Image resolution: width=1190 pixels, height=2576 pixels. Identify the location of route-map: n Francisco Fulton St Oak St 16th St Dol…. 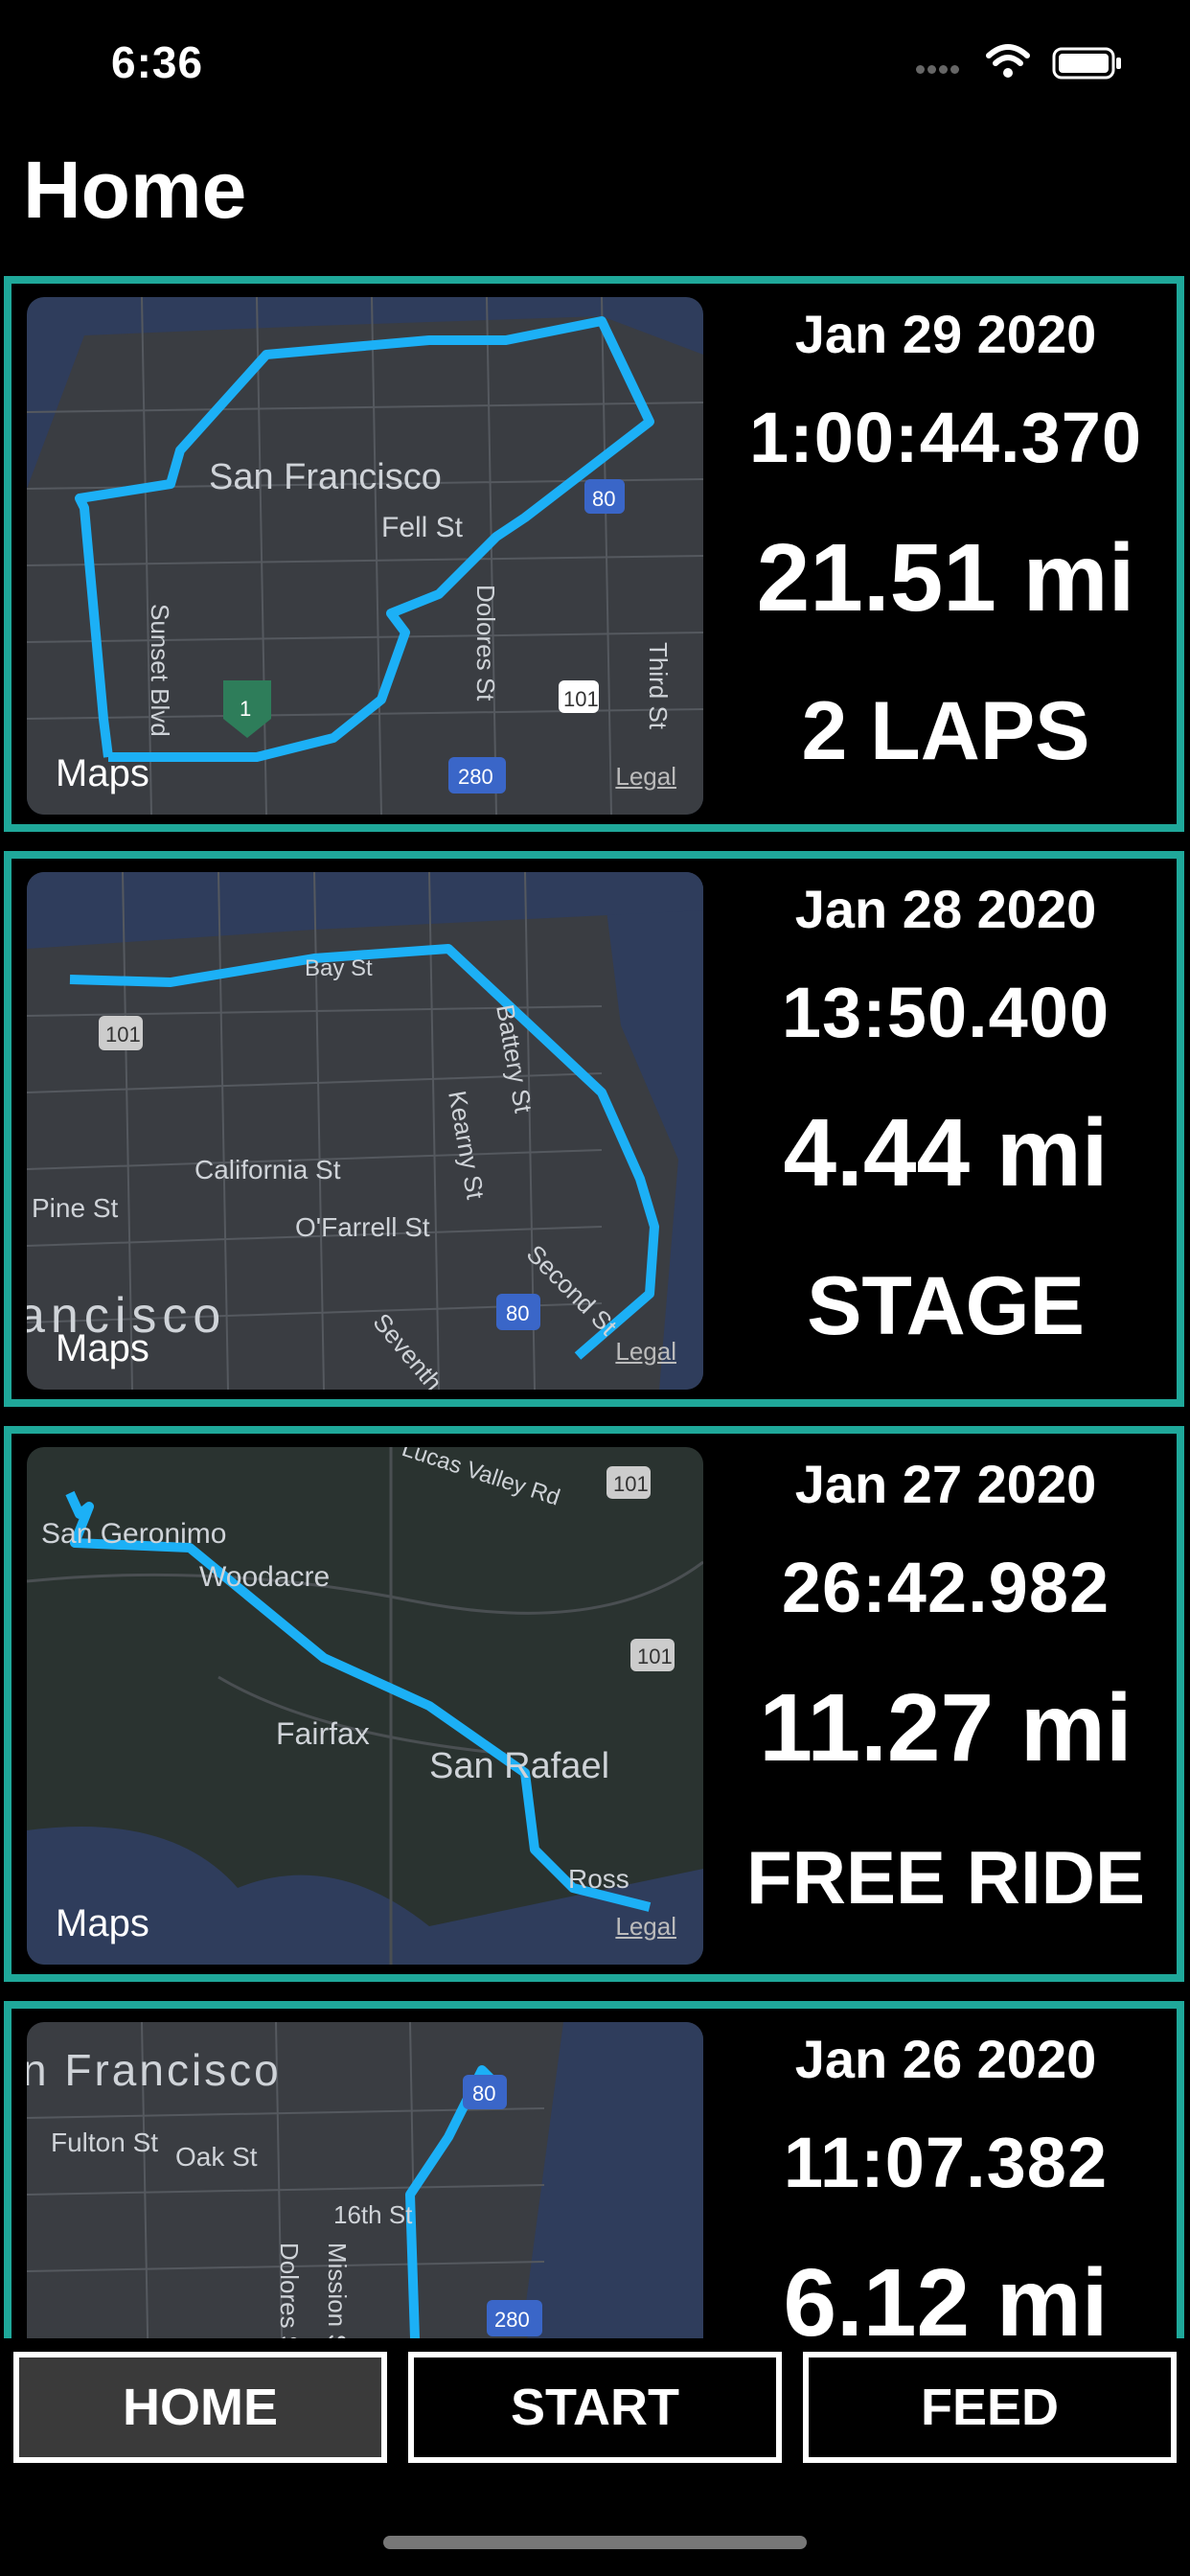
(365, 2181).